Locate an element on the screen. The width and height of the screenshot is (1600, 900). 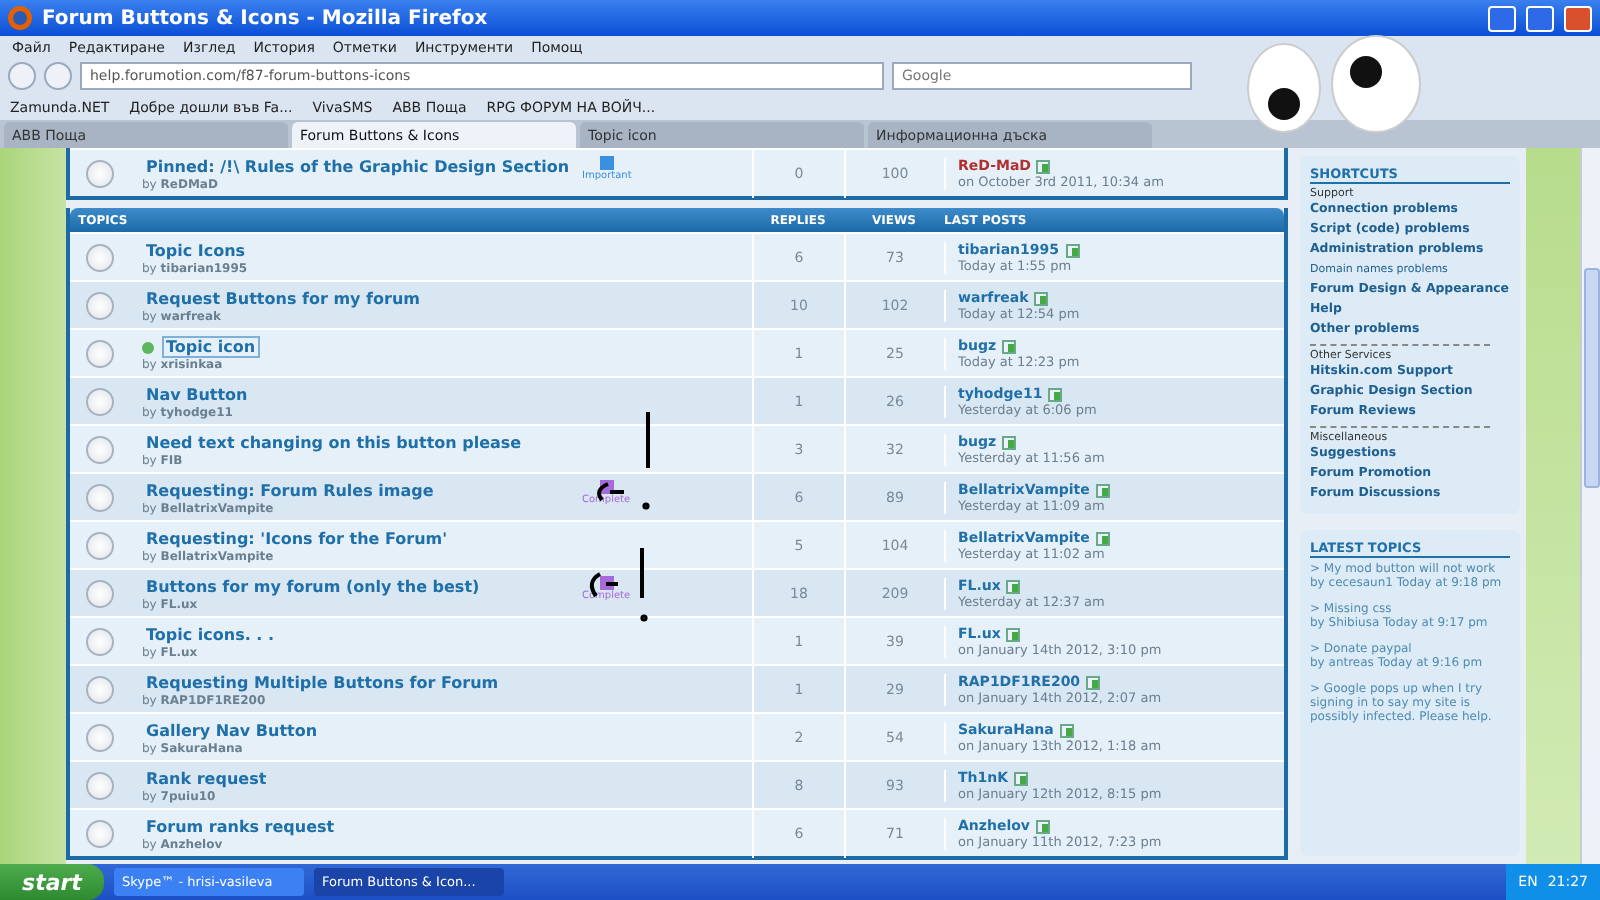
topic-title-link: Forum ranks request is located at coordinates (240, 827).